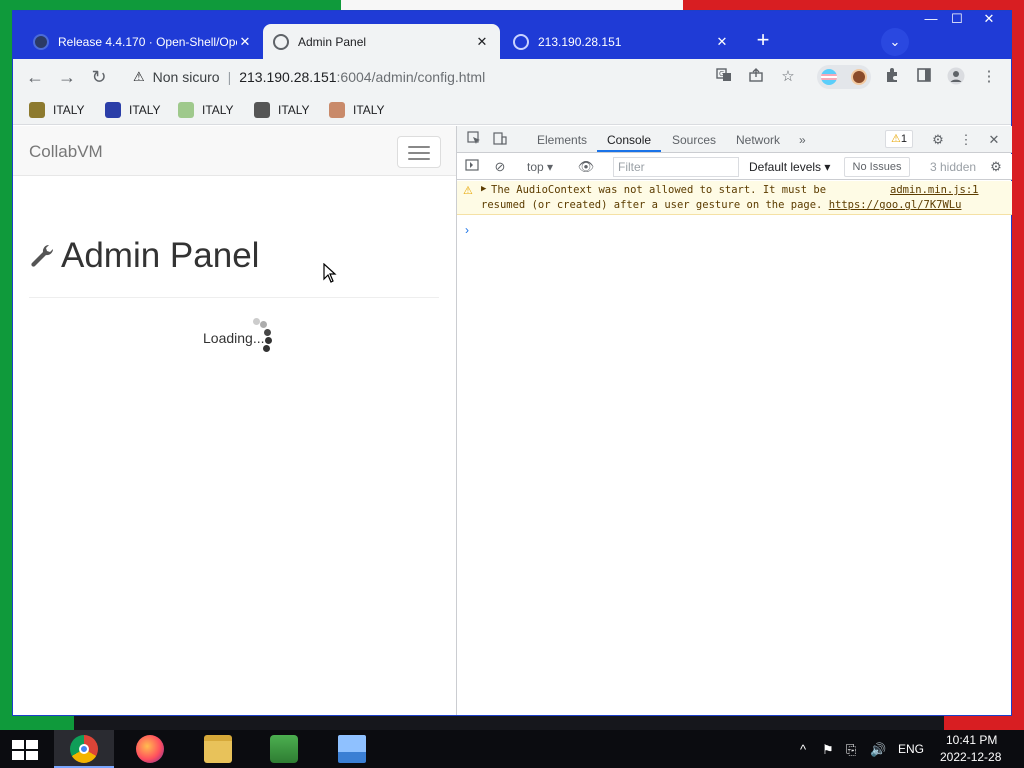 Image resolution: width=1024 pixels, height=768 pixels. What do you see at coordinates (676, 167) in the screenshot?
I see `console-filter-input: Filter` at bounding box center [676, 167].